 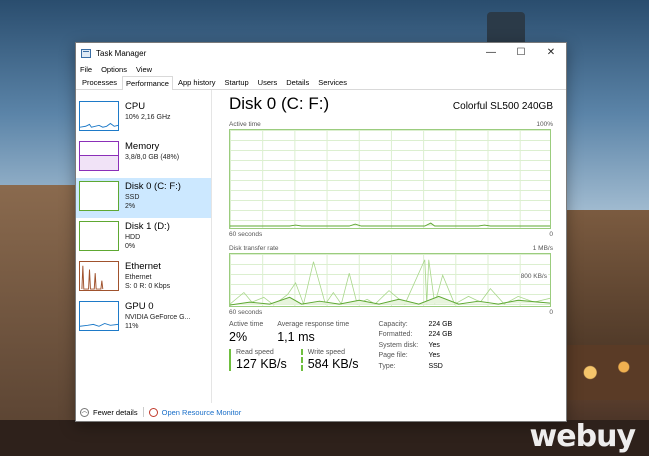 What do you see at coordinates (387, 366) in the screenshot?
I see `prop-key: Type:` at bounding box center [387, 366].